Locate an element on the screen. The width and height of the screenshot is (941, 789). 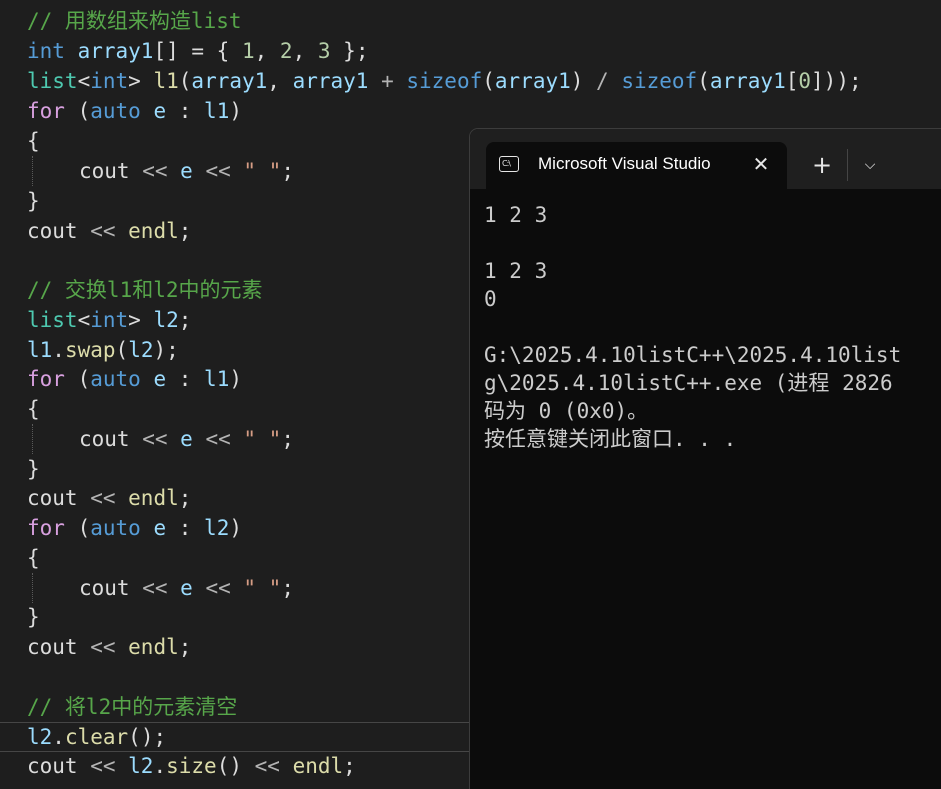
code-line-4: for (auto e : l1) is located at coordinates (134, 111).